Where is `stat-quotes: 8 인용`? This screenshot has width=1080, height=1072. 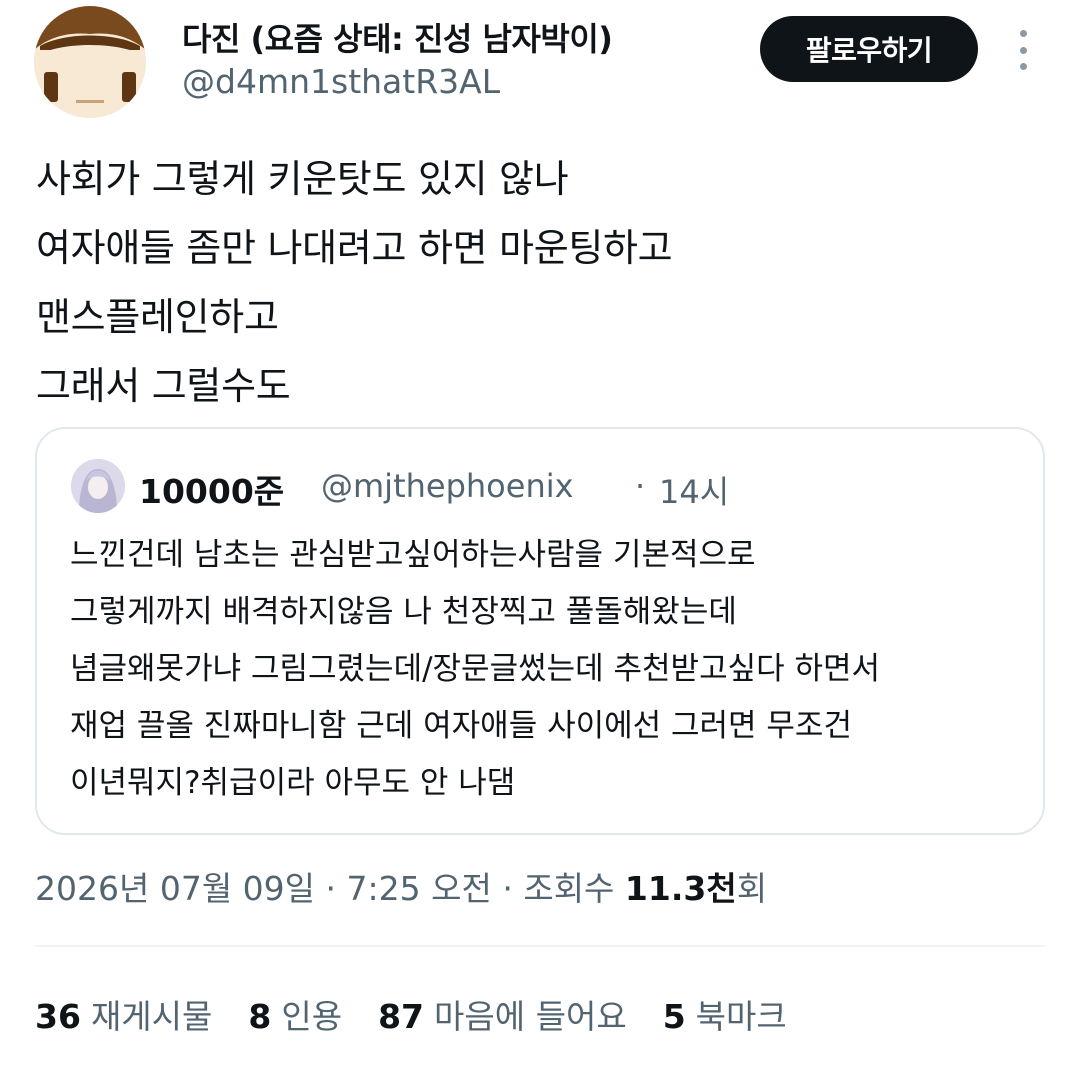
stat-quotes: 8 인용 is located at coordinates (295, 1014).